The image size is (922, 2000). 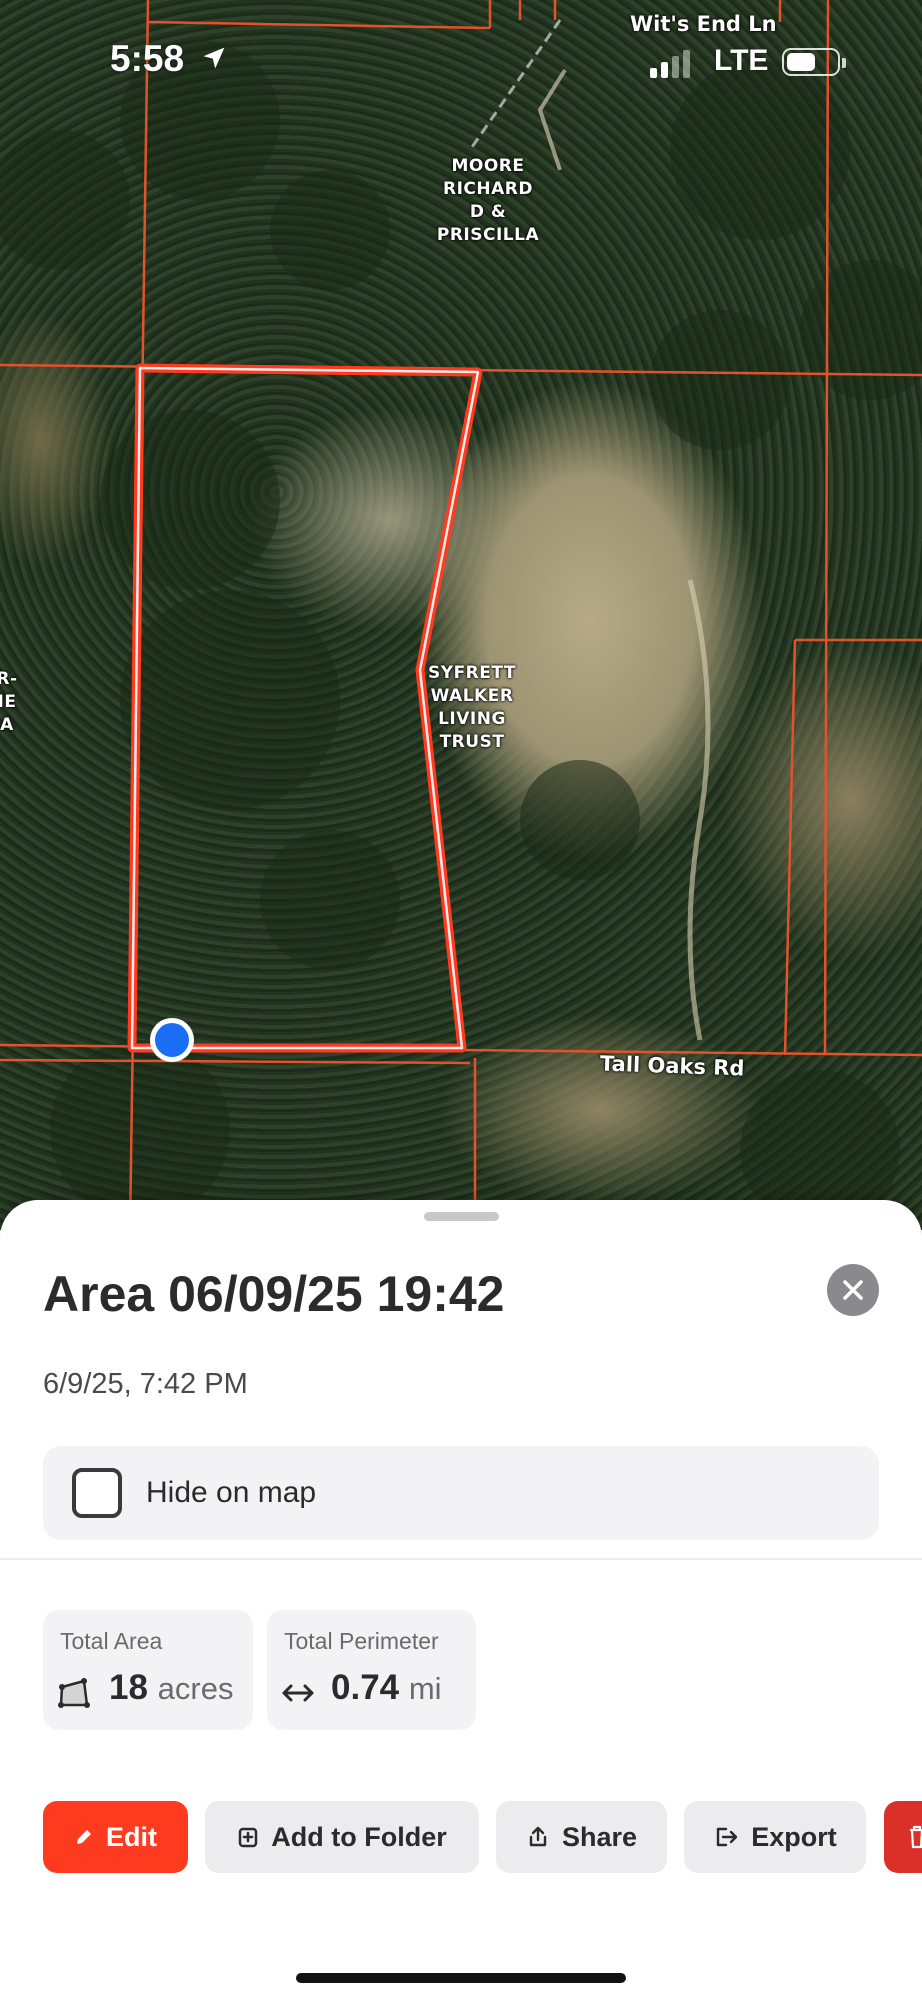 I want to click on area-polygon-icon, so click(x=74, y=1693).